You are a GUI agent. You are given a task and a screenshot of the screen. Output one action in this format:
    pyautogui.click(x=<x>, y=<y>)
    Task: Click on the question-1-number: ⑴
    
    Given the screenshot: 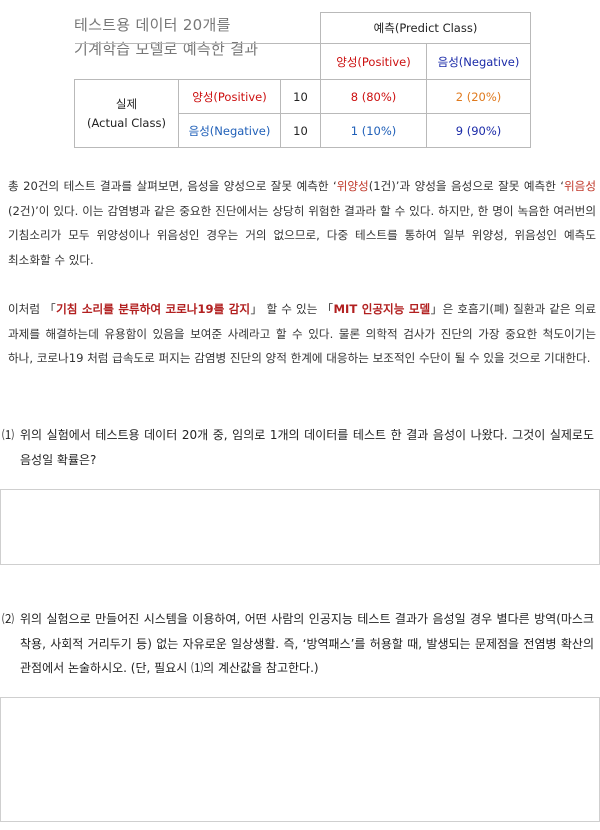 What is the action you would take?
    pyautogui.click(x=8, y=435)
    